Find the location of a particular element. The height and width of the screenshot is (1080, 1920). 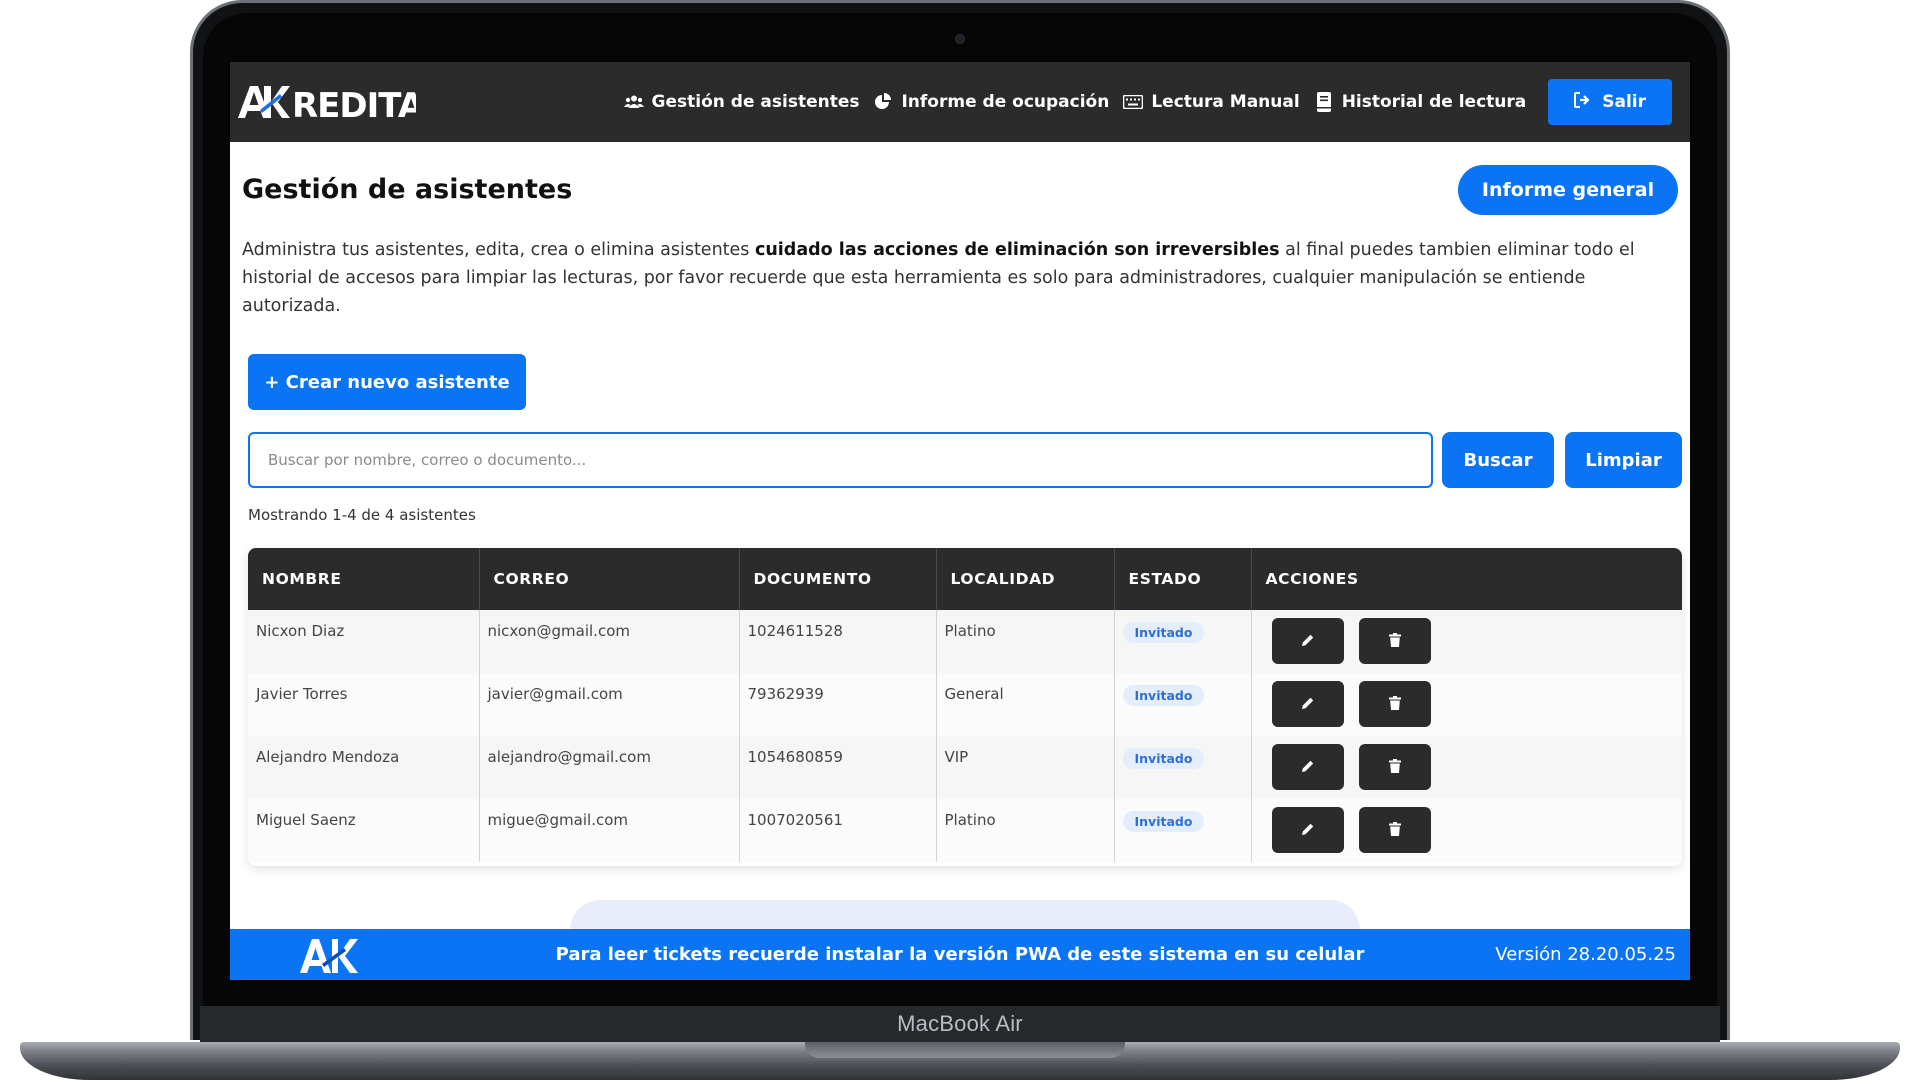

book-icon is located at coordinates (1324, 102).